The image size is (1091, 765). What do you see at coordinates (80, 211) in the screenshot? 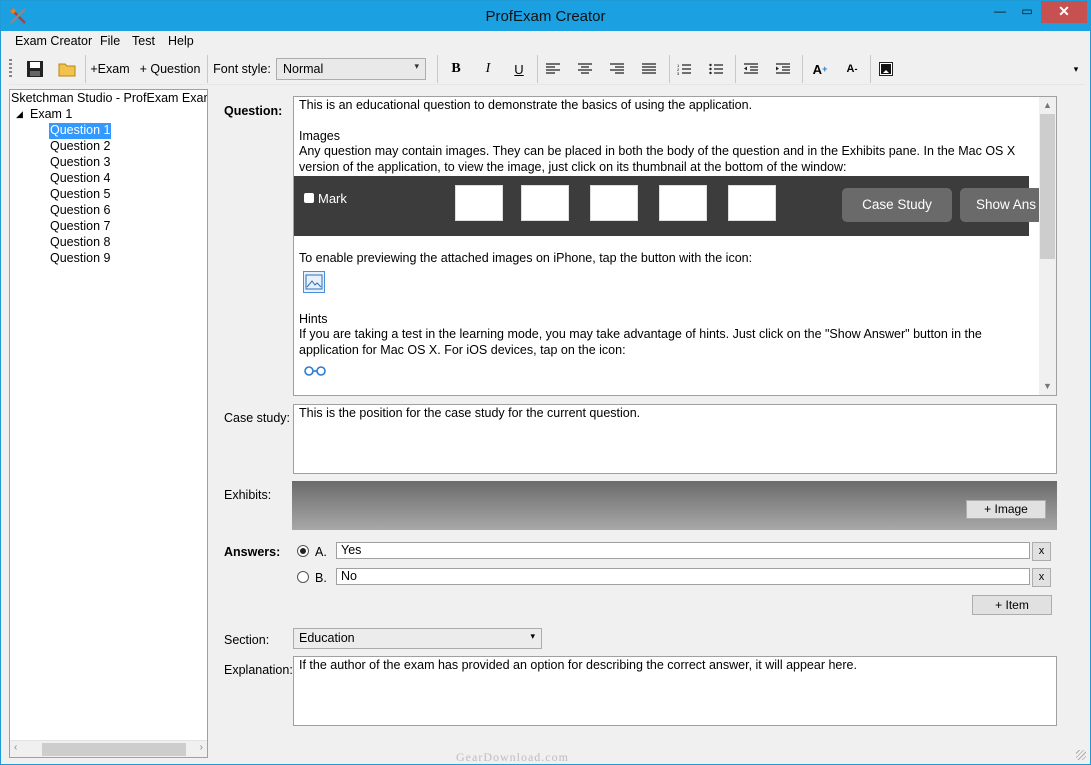
I see `tree-question: Question 6` at bounding box center [80, 211].